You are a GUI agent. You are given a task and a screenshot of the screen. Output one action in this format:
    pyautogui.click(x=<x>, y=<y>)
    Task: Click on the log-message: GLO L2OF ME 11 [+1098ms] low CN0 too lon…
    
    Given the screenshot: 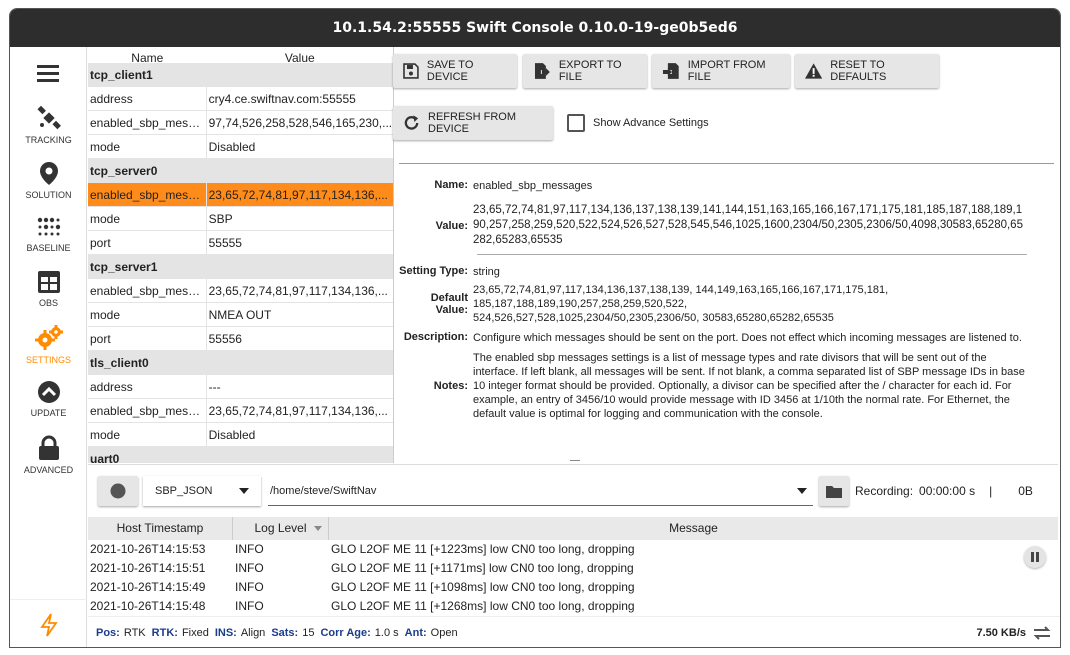 What is the action you would take?
    pyautogui.click(x=483, y=587)
    